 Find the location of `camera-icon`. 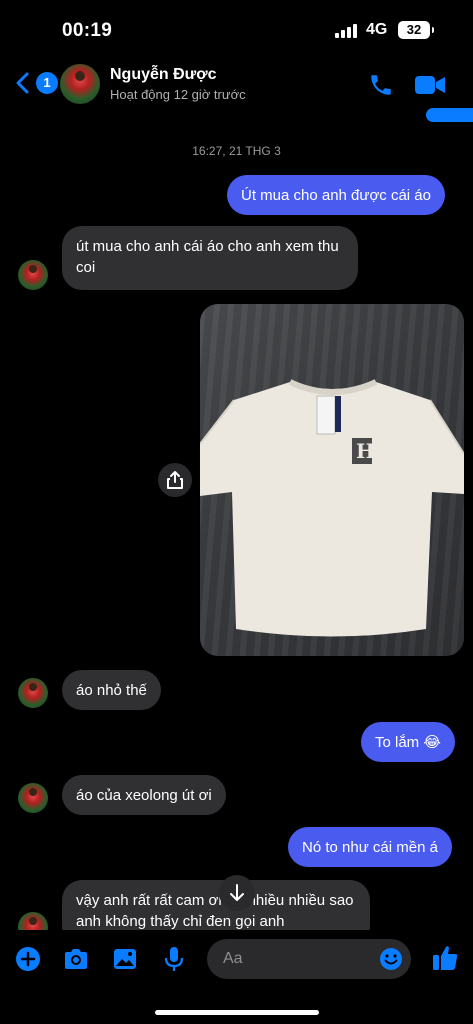

camera-icon is located at coordinates (76, 959).